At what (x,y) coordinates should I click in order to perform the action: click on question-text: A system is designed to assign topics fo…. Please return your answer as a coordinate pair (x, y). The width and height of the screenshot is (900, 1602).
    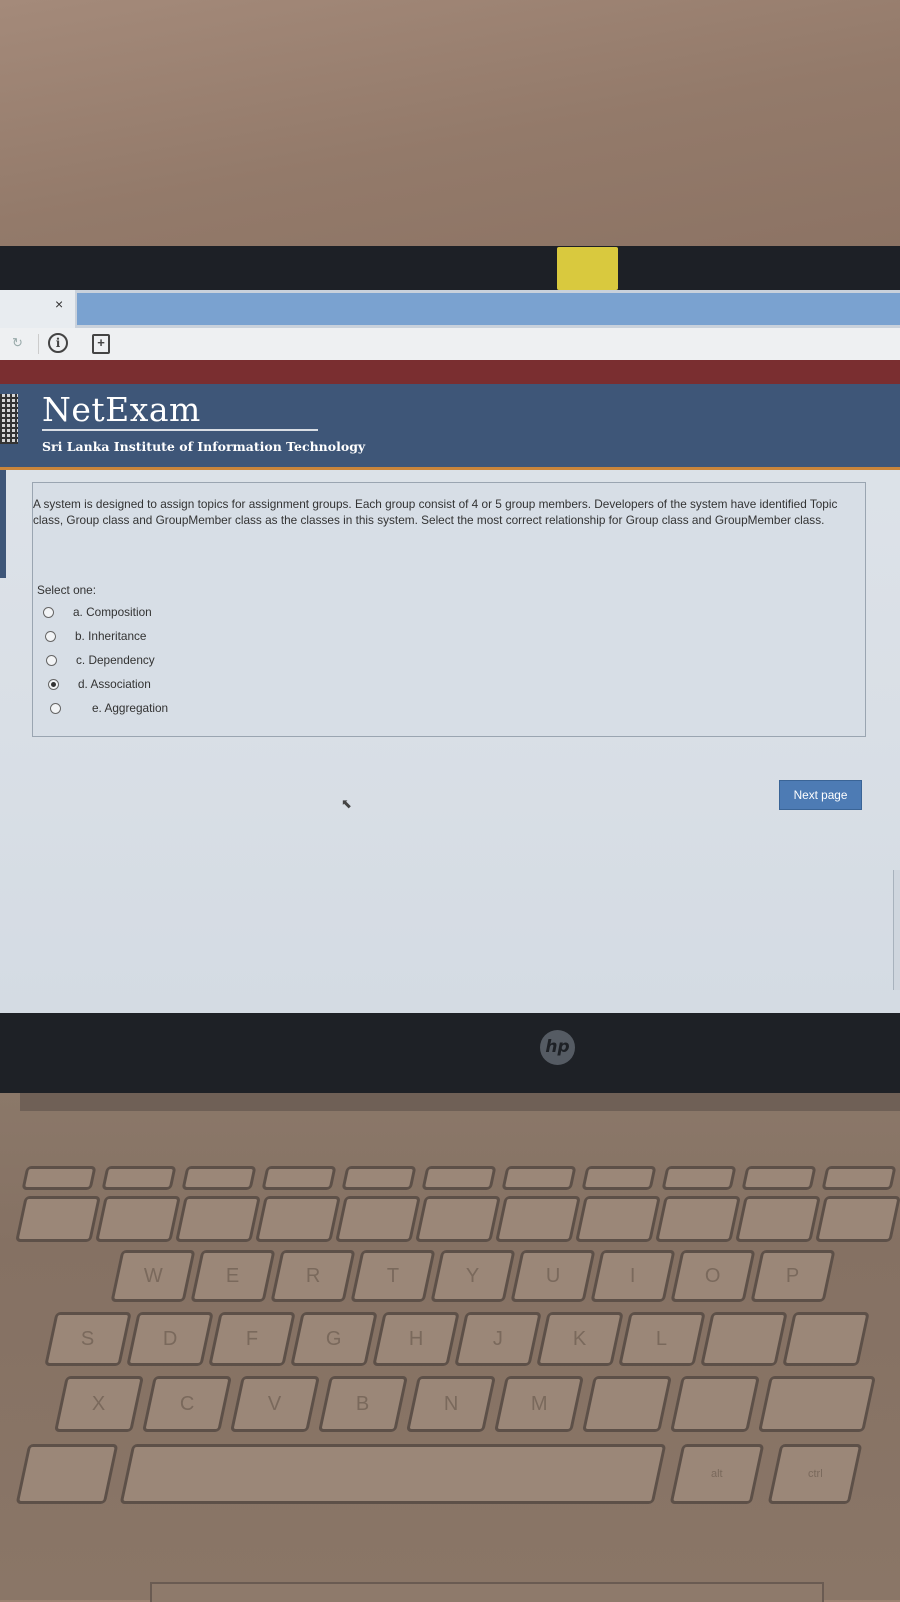
    Looking at the image, I should click on (435, 512).